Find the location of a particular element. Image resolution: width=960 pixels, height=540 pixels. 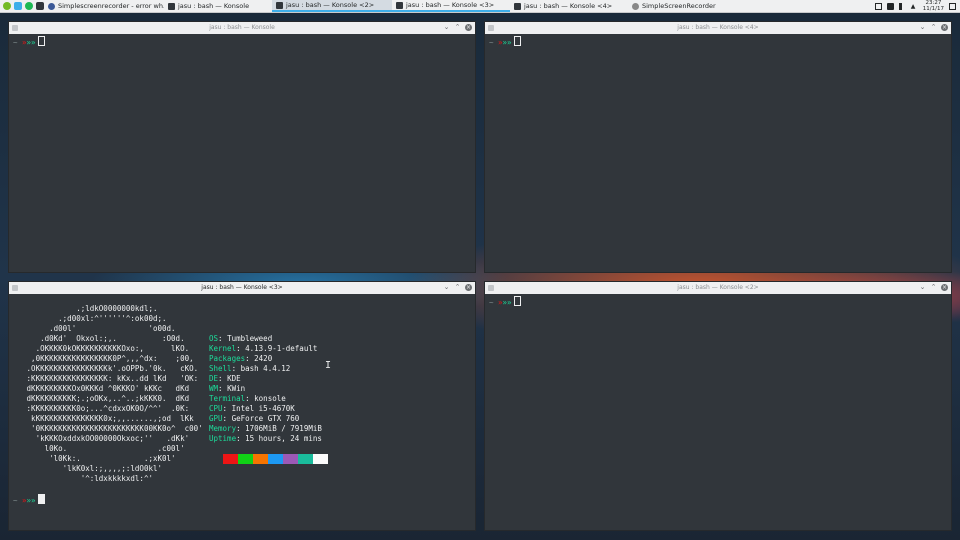

logo-line: ,0KKKKKKKKKKKKKKKK0P^,,,^dx: ;00, is located at coordinates (103, 358).